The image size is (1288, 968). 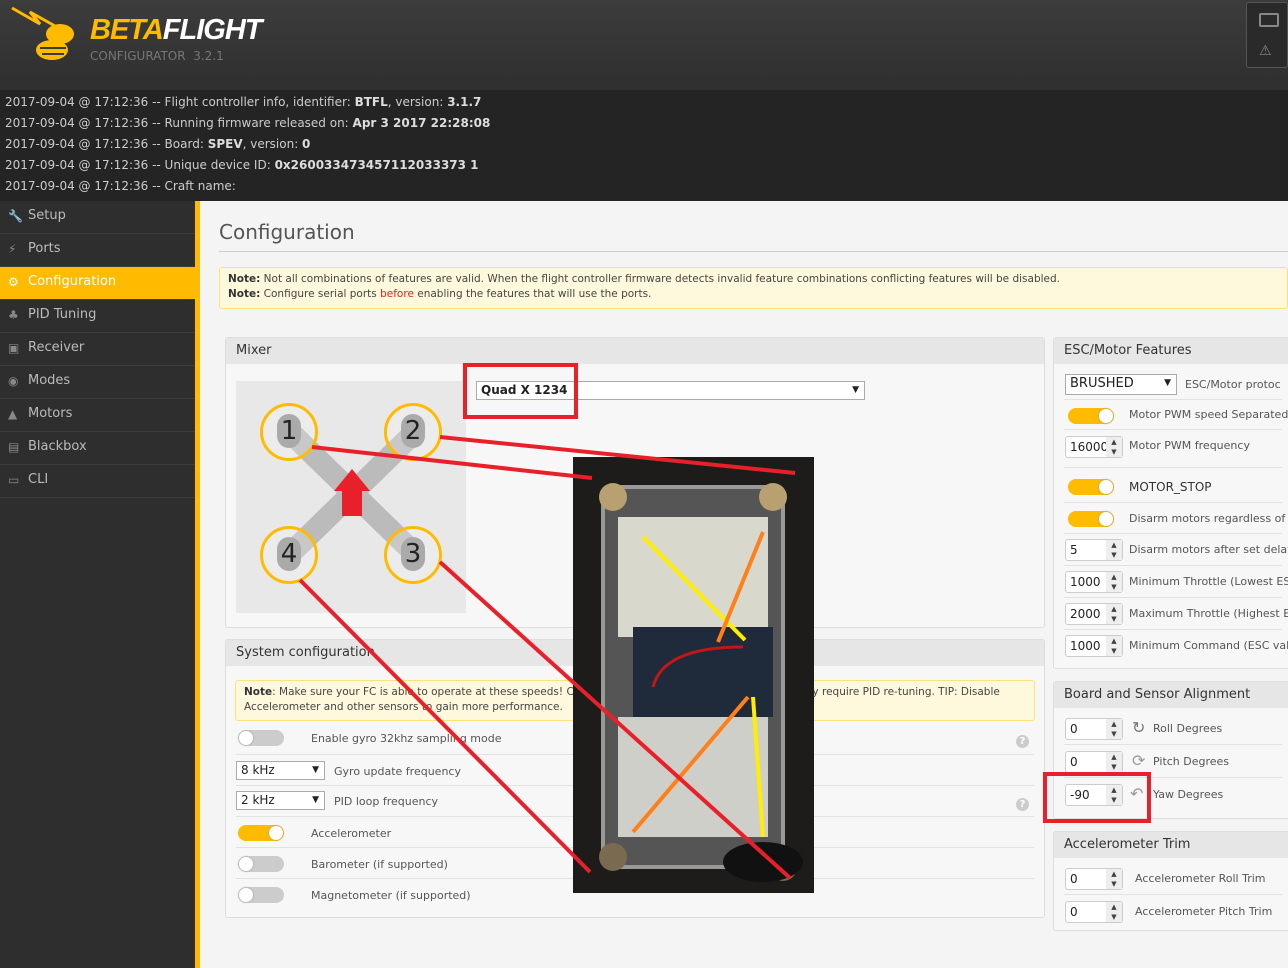 I want to click on disarm-delay-row: 5 ▲ ▼ Disarm motors after set delay, so click(x=1176, y=550).